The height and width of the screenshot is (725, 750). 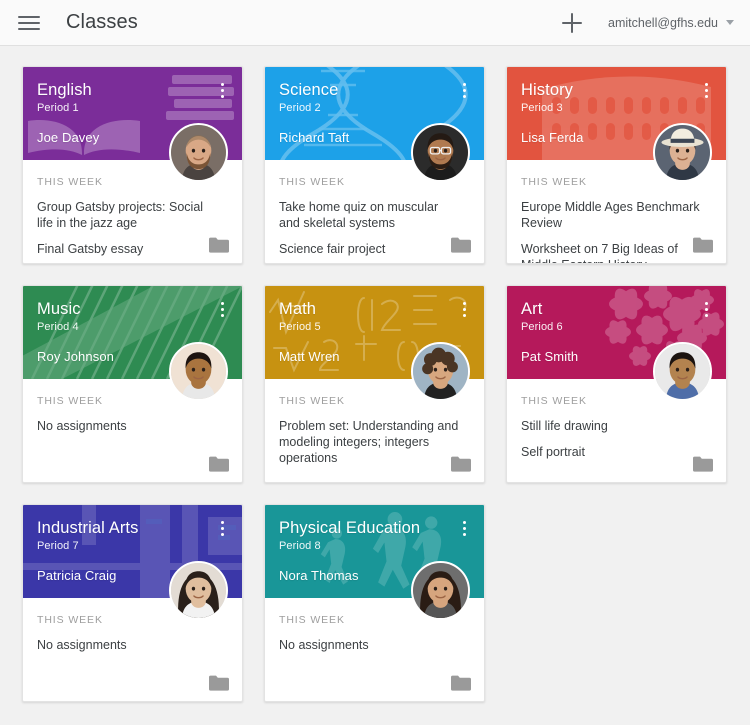 I want to click on class-teacher: Roy Johnson, so click(x=75, y=356).